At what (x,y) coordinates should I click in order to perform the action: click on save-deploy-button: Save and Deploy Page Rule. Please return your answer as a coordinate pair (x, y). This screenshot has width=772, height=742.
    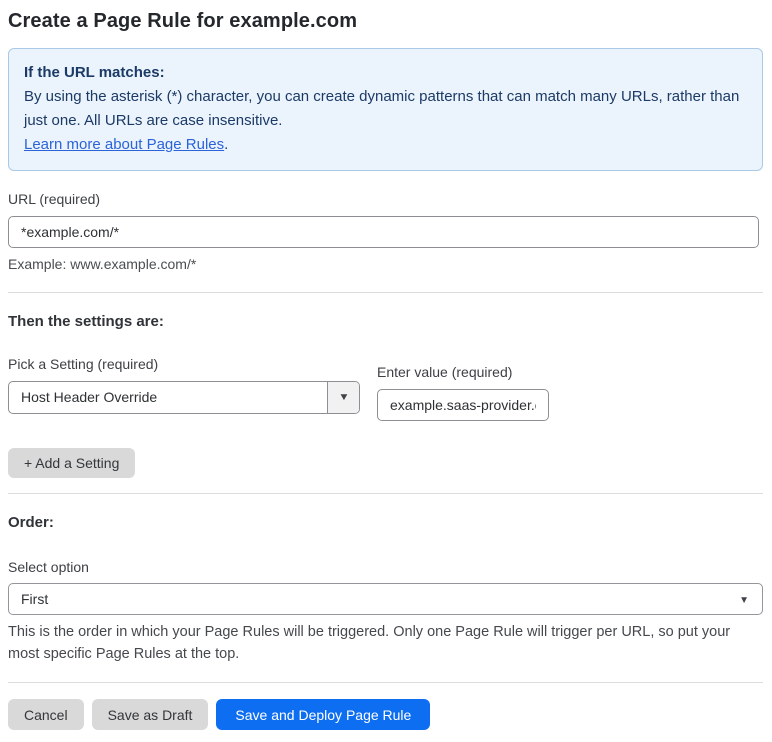
    Looking at the image, I should click on (323, 714).